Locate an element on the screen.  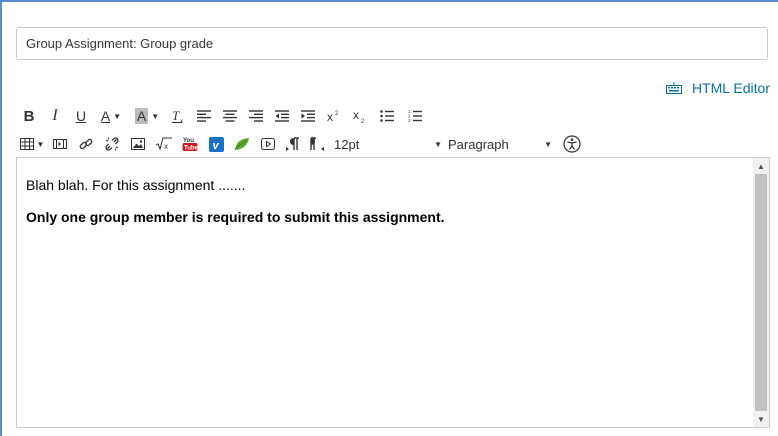
svg-text: v is located at coordinates (215, 146).